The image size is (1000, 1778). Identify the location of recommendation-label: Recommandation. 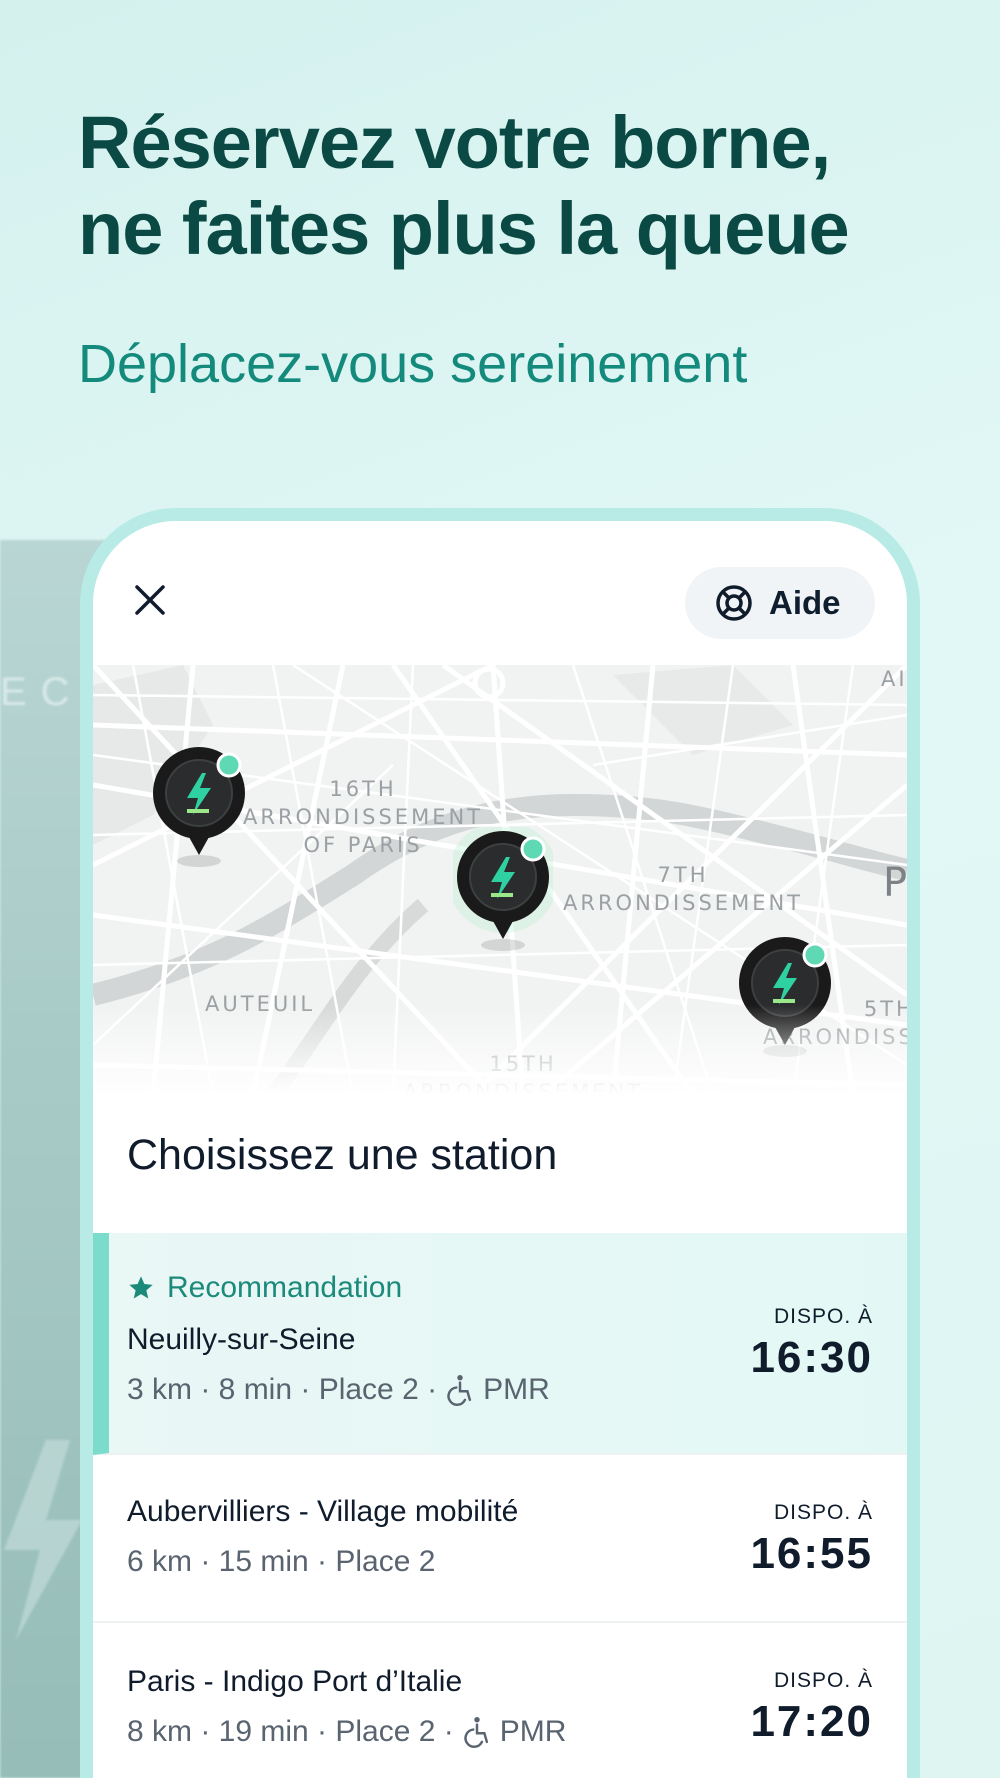
(285, 1287).